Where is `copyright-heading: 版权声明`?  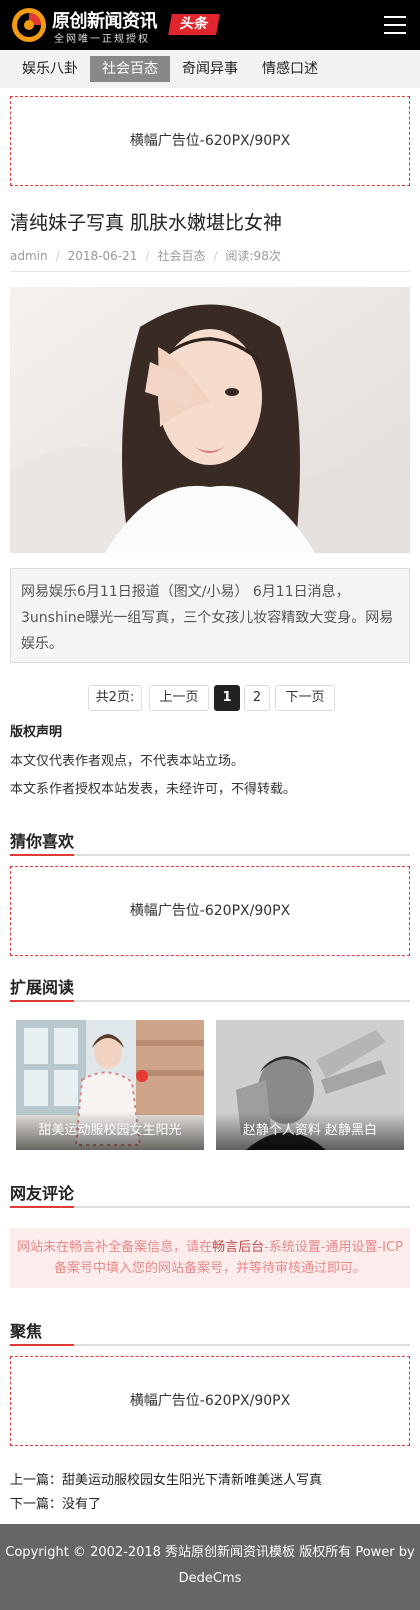
copyright-heading: 版权声明 is located at coordinates (36, 732).